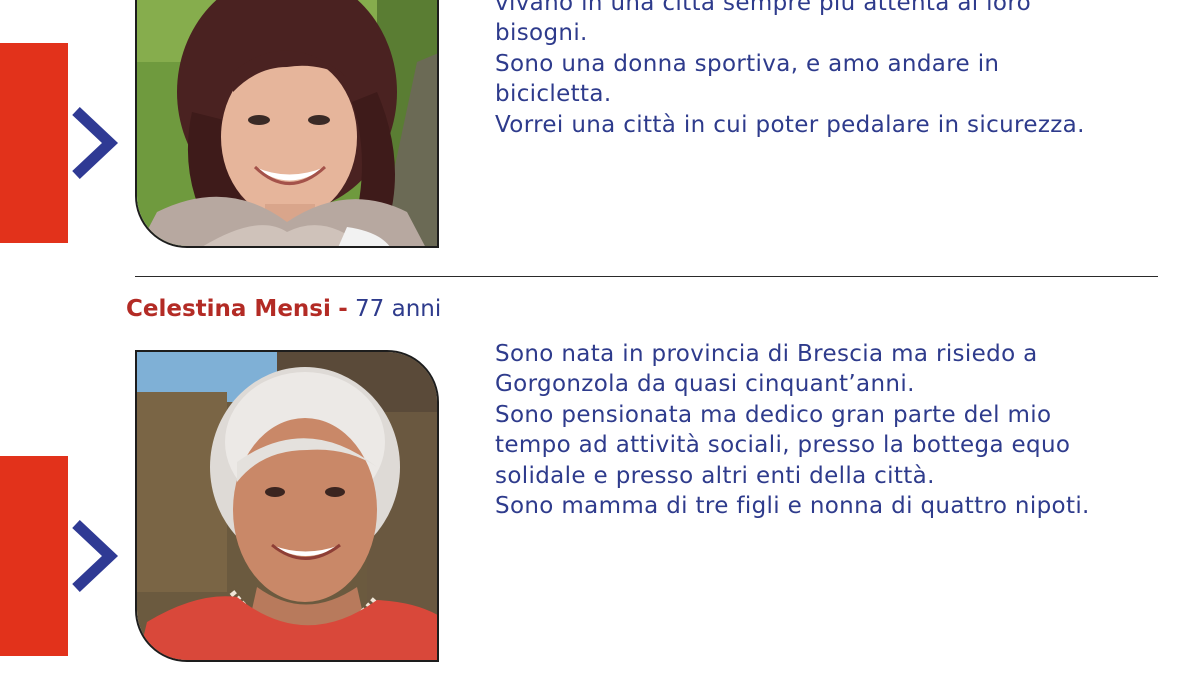  What do you see at coordinates (553, 94) in the screenshot?
I see `bio-line: bicicletta.` at bounding box center [553, 94].